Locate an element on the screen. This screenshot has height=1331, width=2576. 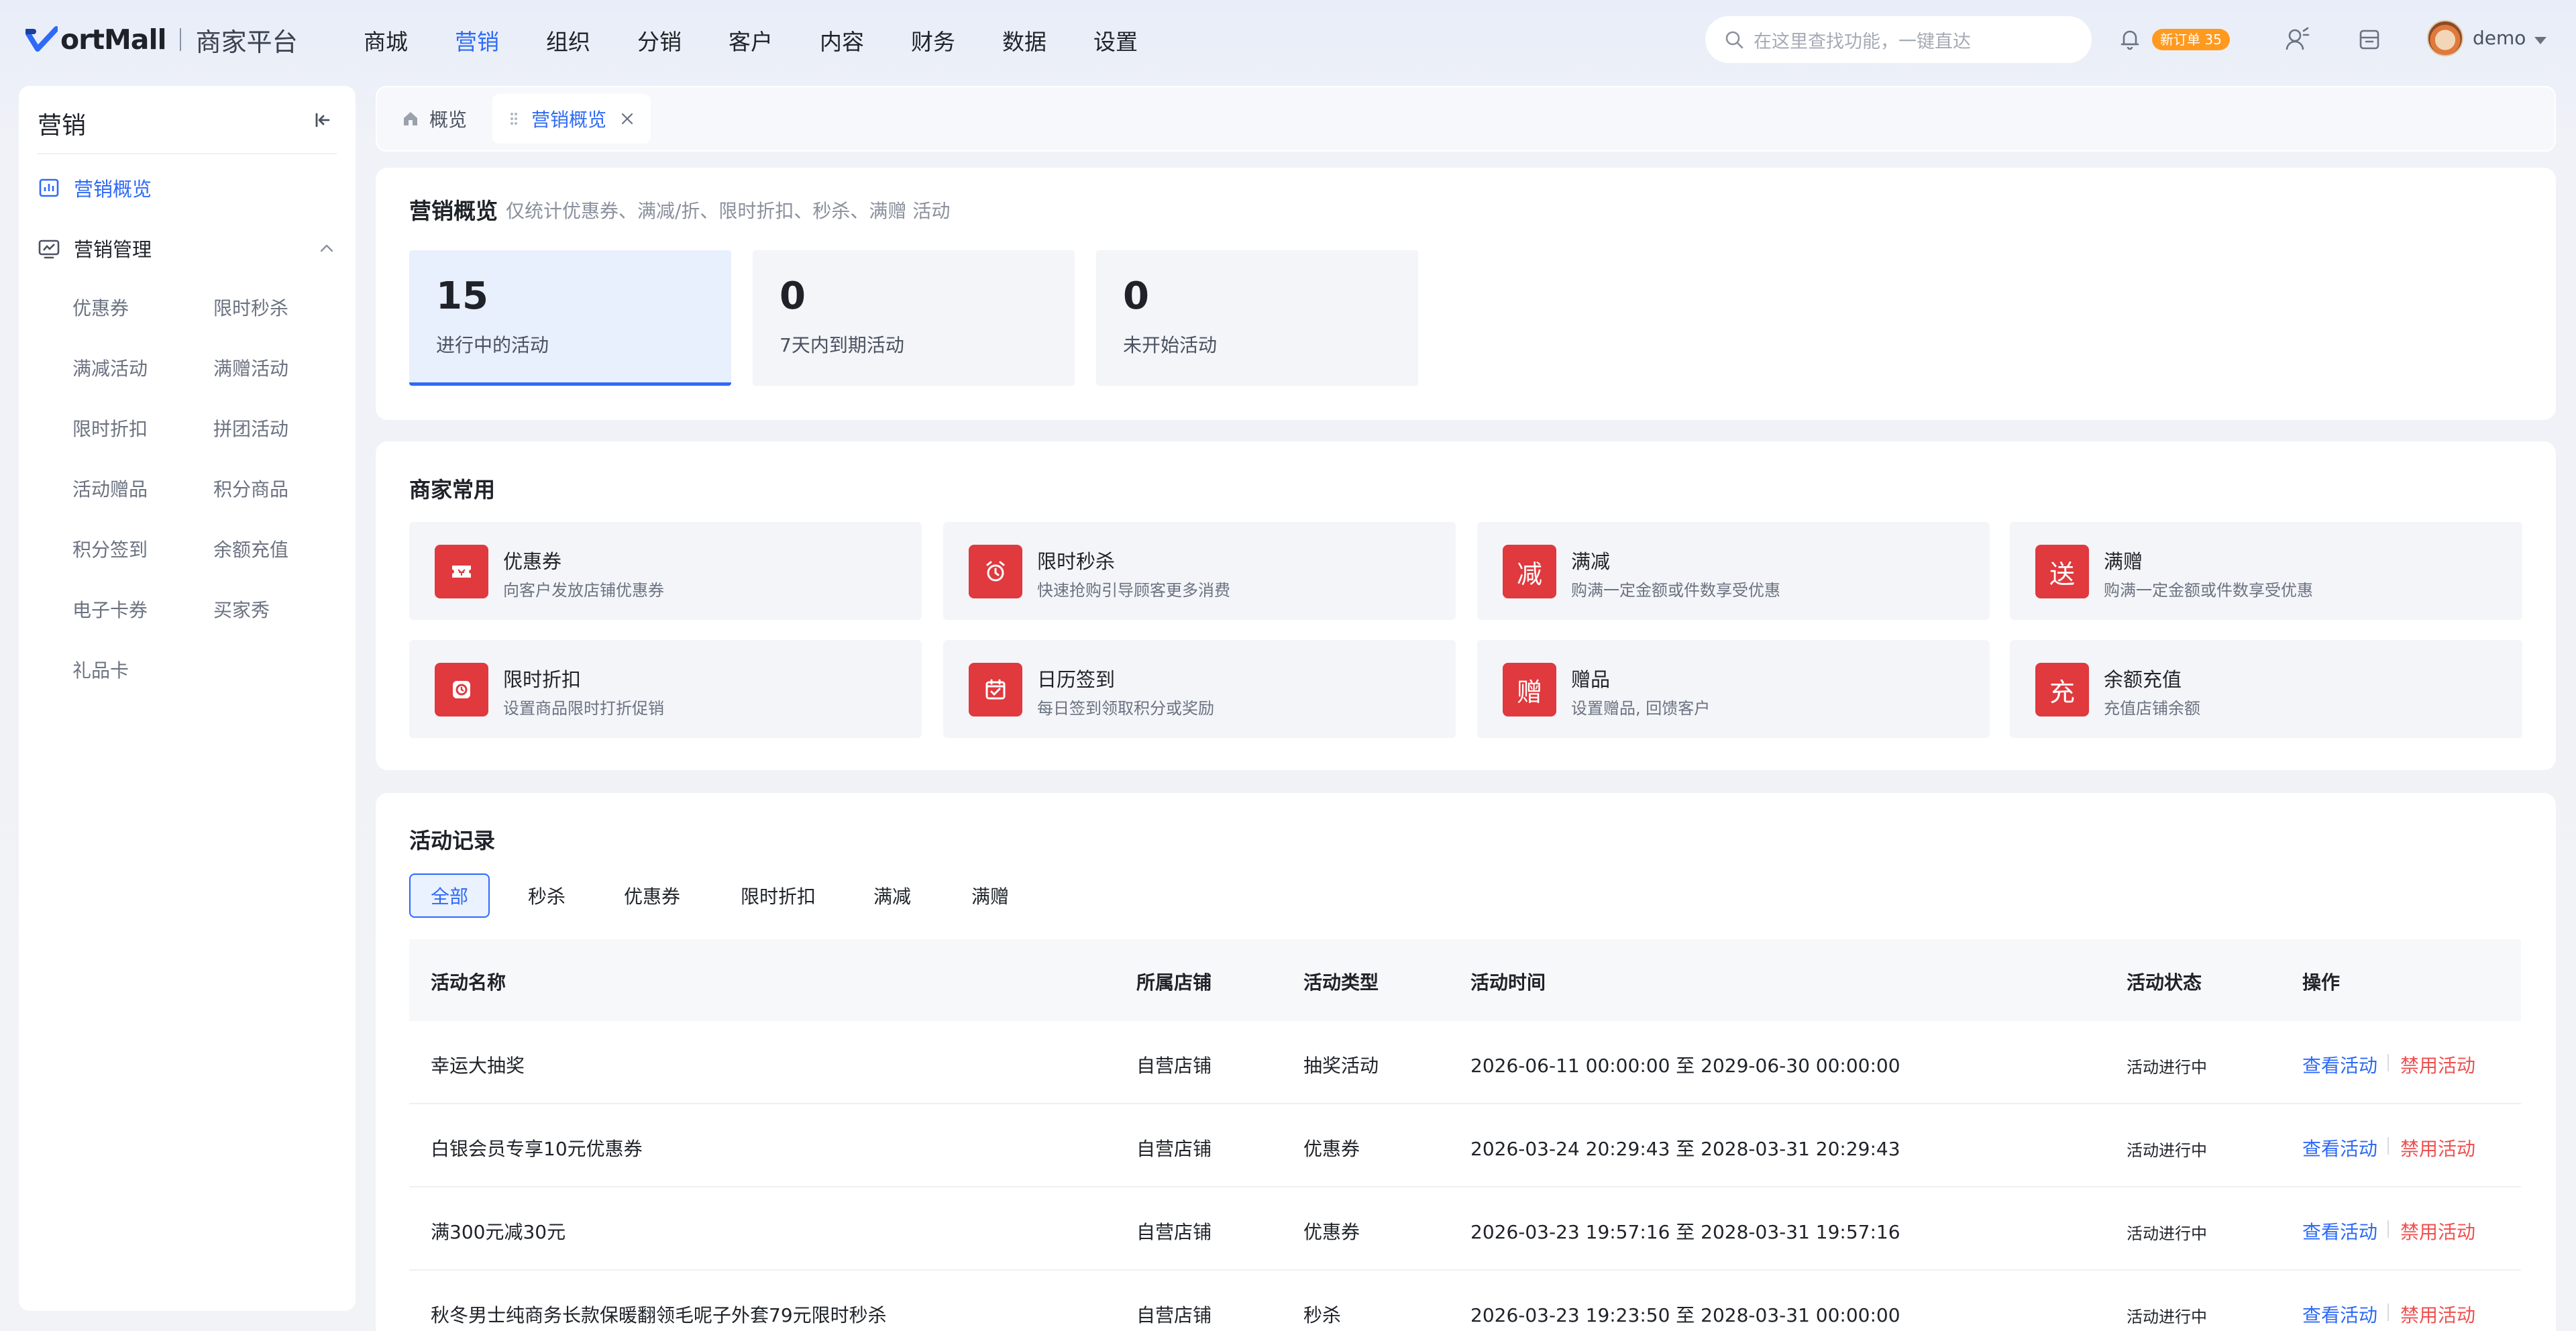
filter-all: 全部 is located at coordinates (449, 895).